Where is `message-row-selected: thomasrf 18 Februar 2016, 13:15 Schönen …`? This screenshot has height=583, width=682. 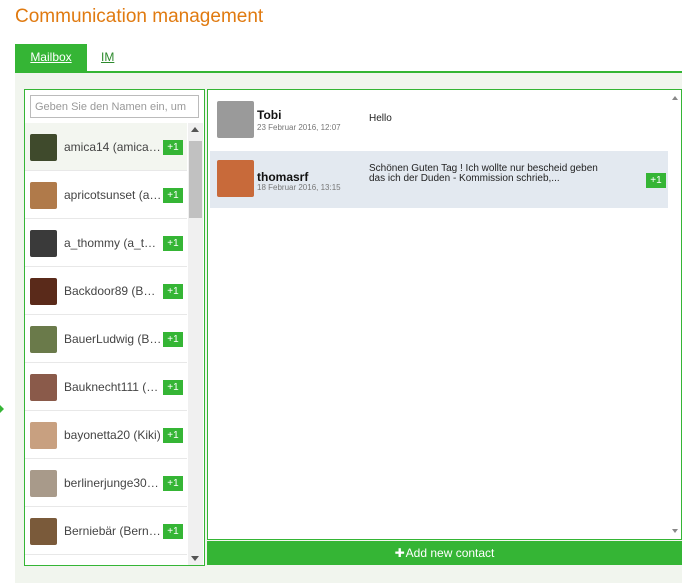 message-row-selected: thomasrf 18 Februar 2016, 13:15 Schönen … is located at coordinates (439, 179).